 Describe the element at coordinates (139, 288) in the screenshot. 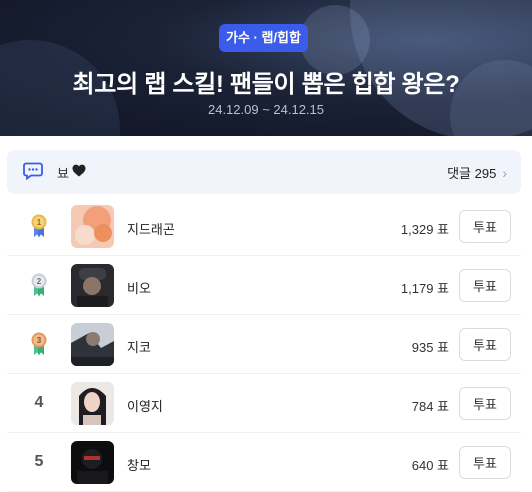

I see `artist-name: 비오` at that location.